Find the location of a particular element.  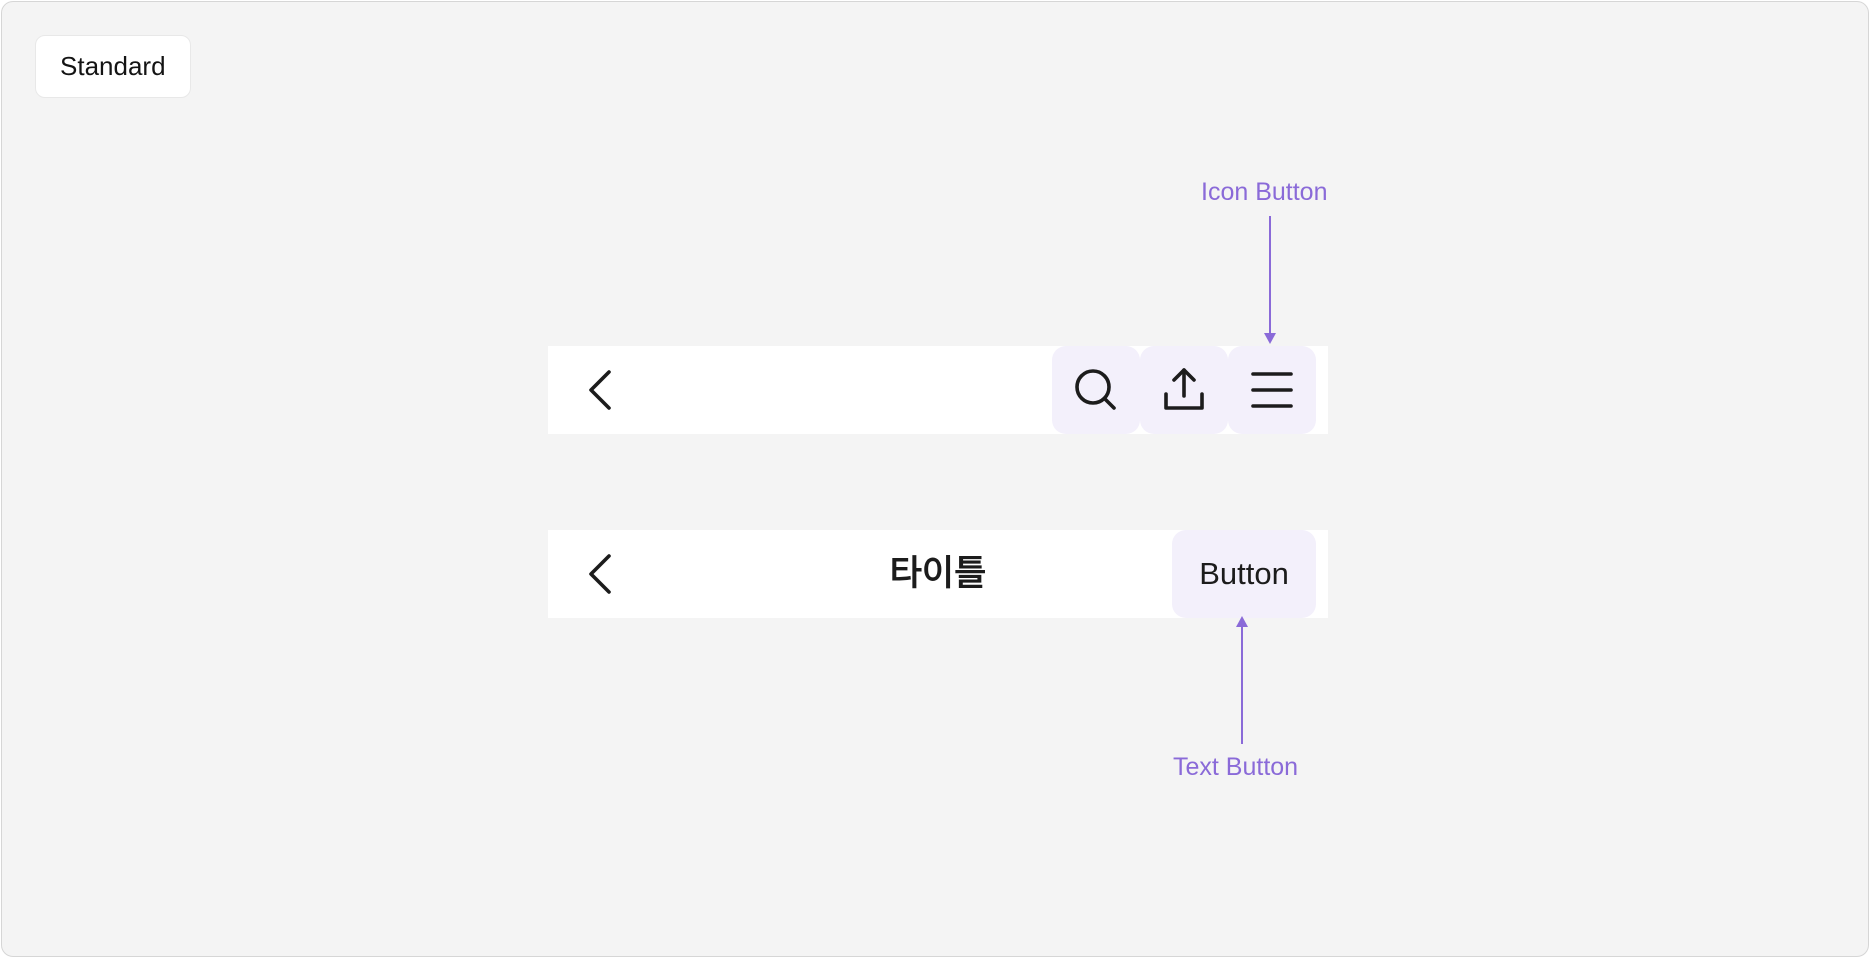

nav-bar-title-variant: 타이틀 Button is located at coordinates (938, 574).